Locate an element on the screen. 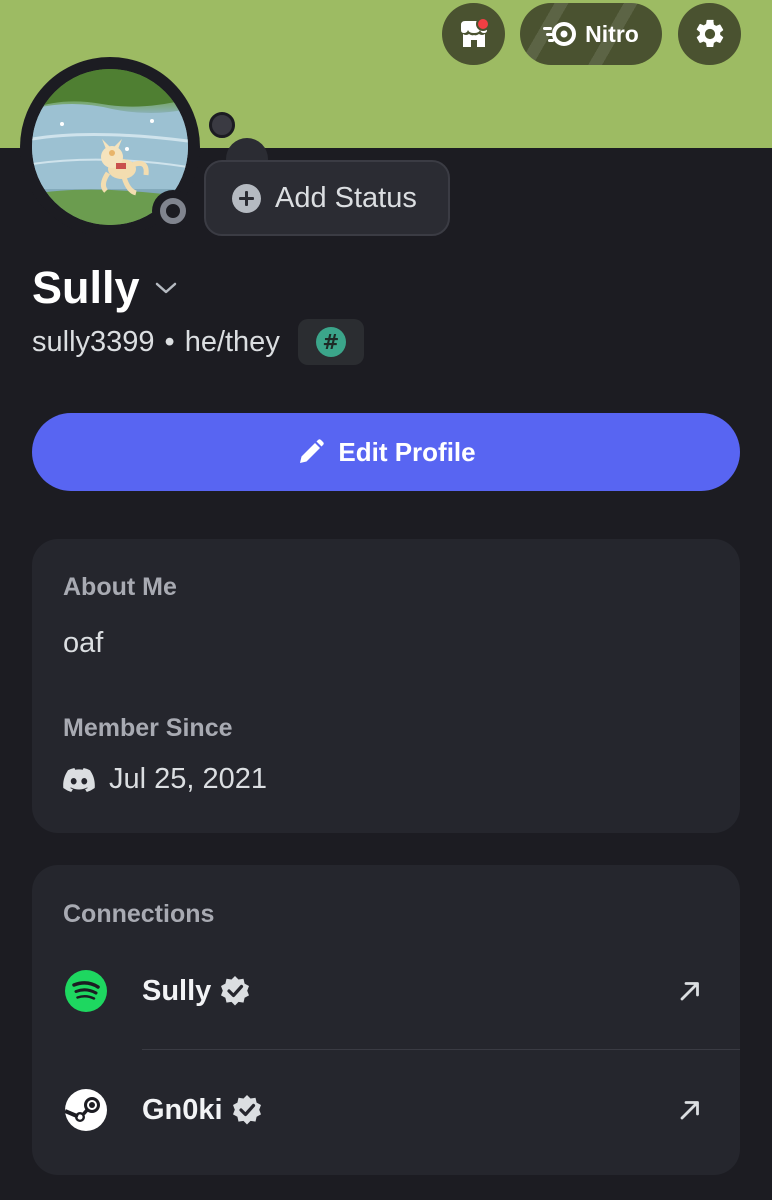  connection-name-text: Sully is located at coordinates (177, 990).